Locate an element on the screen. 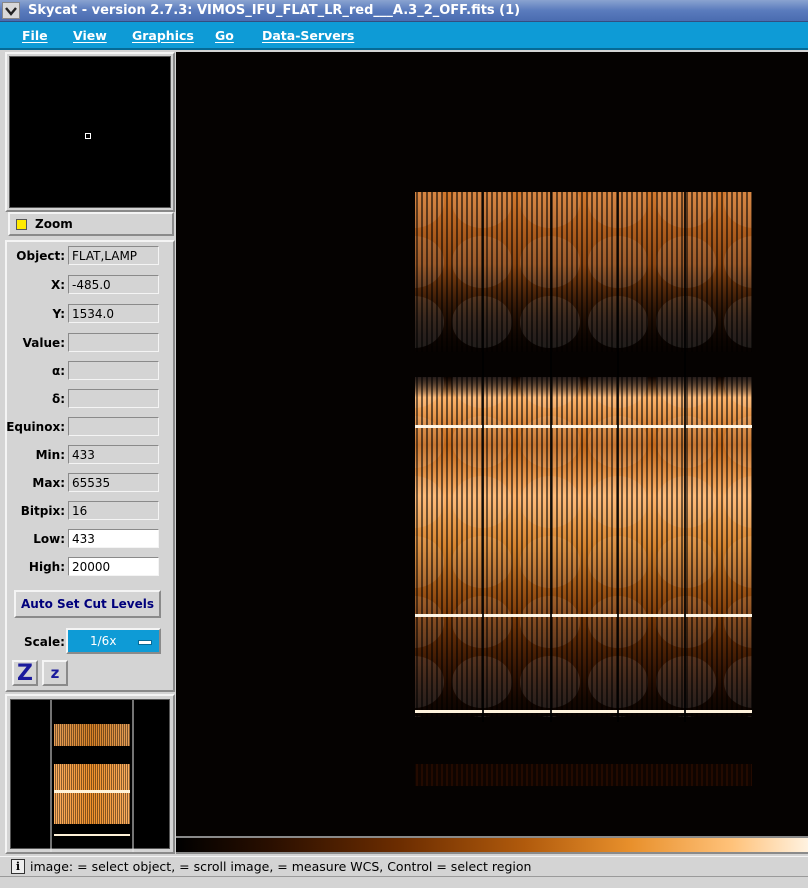  alpha-label: α: is located at coordinates (58, 371).